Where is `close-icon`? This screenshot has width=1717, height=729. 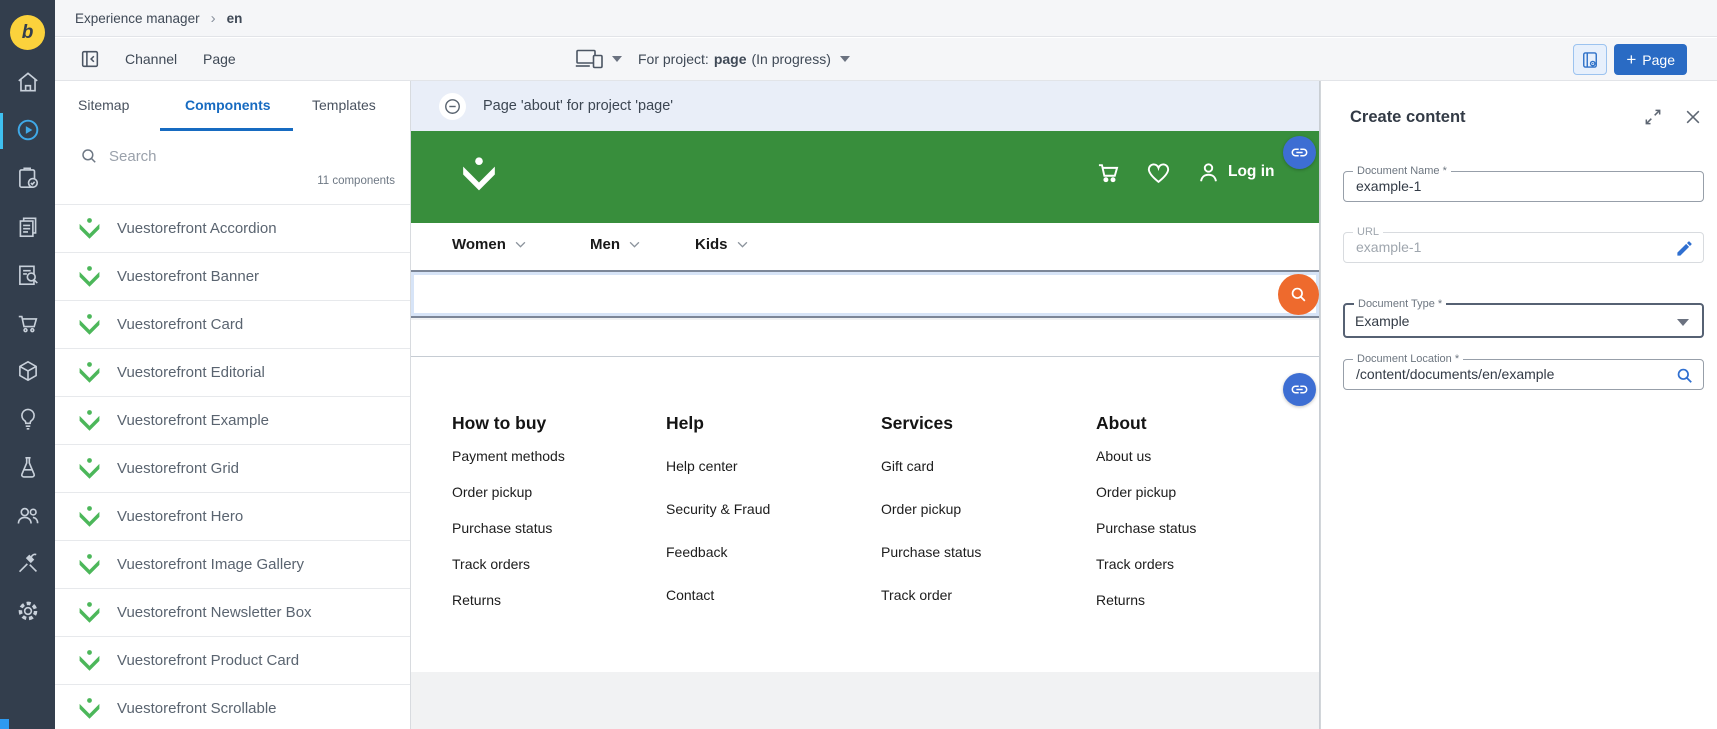 close-icon is located at coordinates (1693, 117).